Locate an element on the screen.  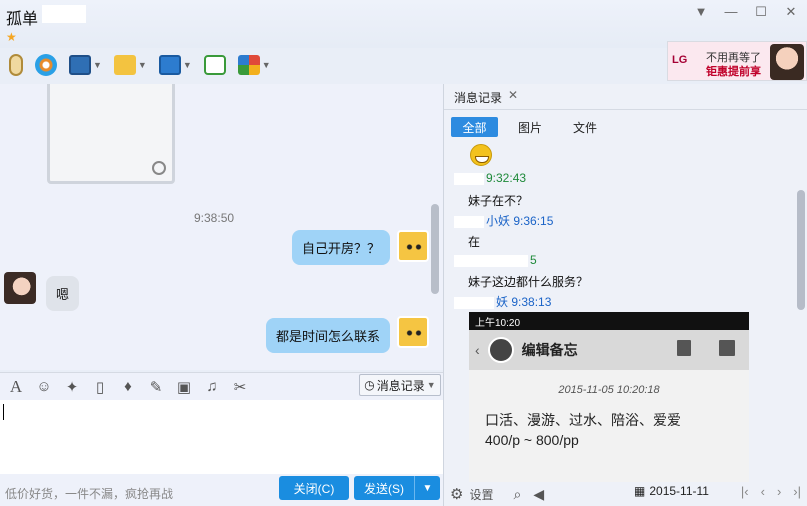
side-tab-bar: 消息记录 ✕ is located at coordinates (625, 97).